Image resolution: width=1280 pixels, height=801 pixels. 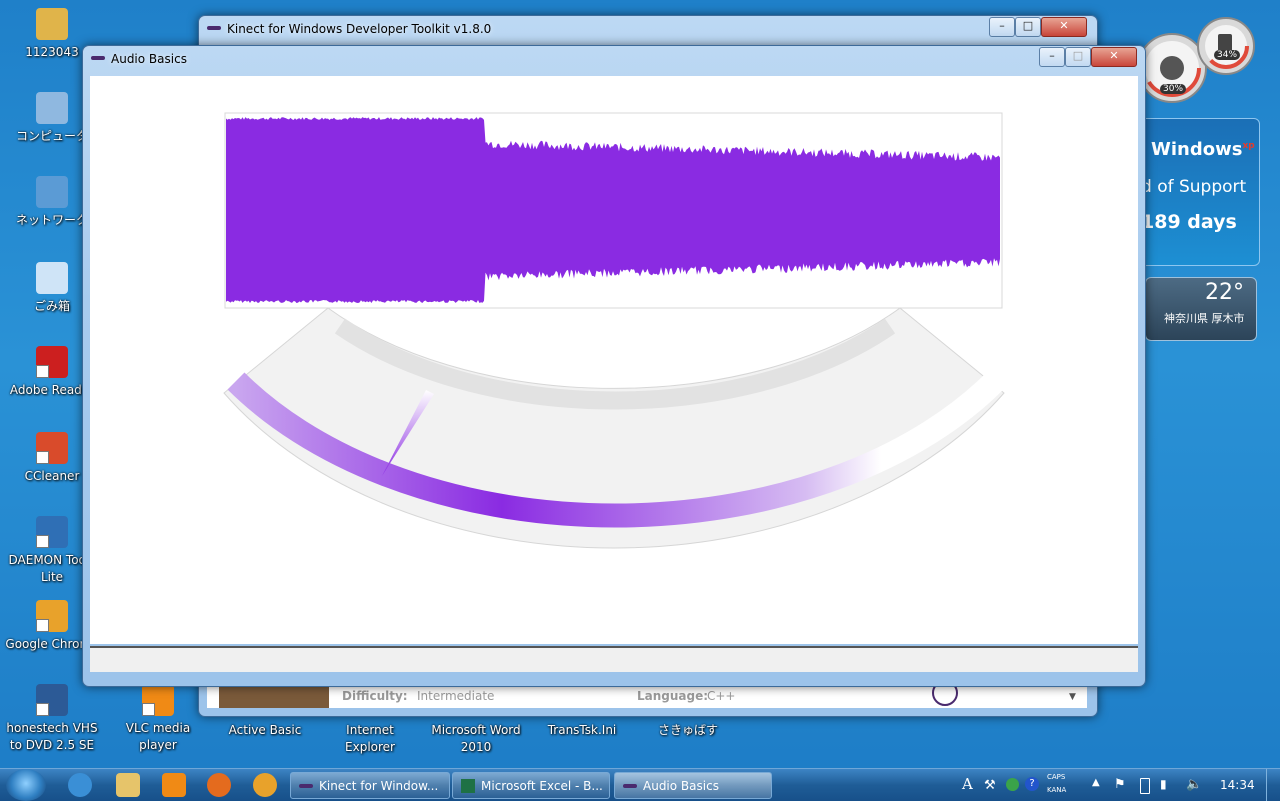 What do you see at coordinates (1012, 784) in the screenshot?
I see `ime-pad-icon` at bounding box center [1012, 784].